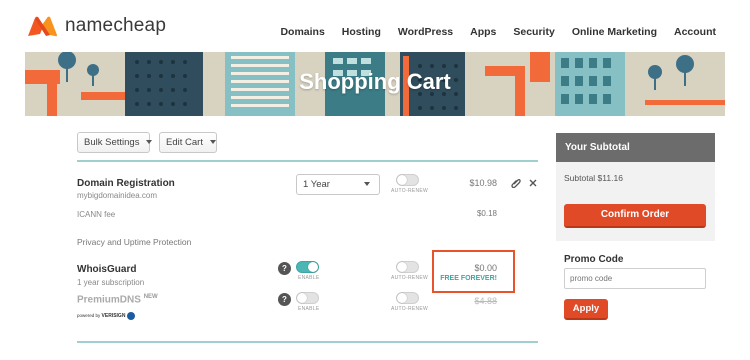  Describe the element at coordinates (407, 298) in the screenshot. I see `premiumdns-autorenew-toggle` at that location.